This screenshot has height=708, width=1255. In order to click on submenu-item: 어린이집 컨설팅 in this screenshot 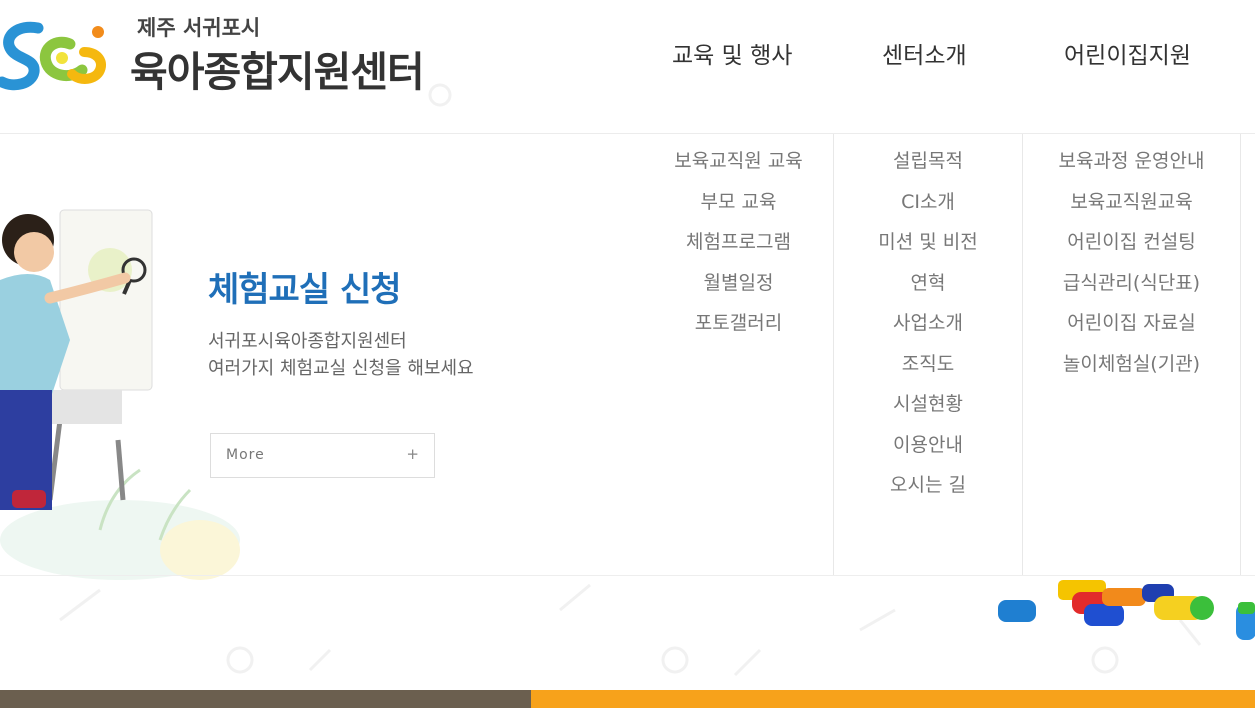, I will do `click(1131, 235)`.